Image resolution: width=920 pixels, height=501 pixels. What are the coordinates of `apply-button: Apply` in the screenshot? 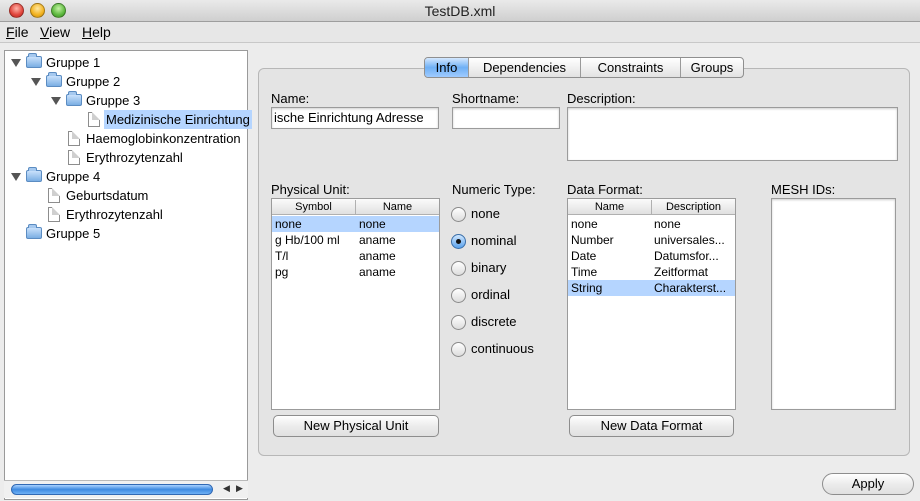 It's located at (868, 484).